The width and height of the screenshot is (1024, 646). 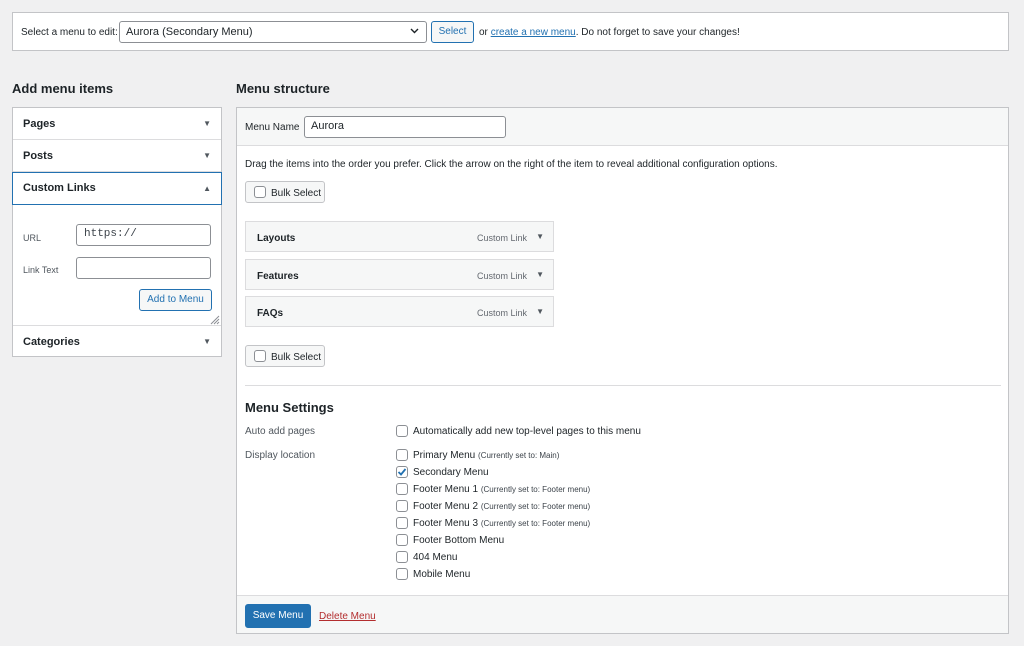 What do you see at coordinates (117, 341) in the screenshot?
I see `accordion-categories: Categories ▼` at bounding box center [117, 341].